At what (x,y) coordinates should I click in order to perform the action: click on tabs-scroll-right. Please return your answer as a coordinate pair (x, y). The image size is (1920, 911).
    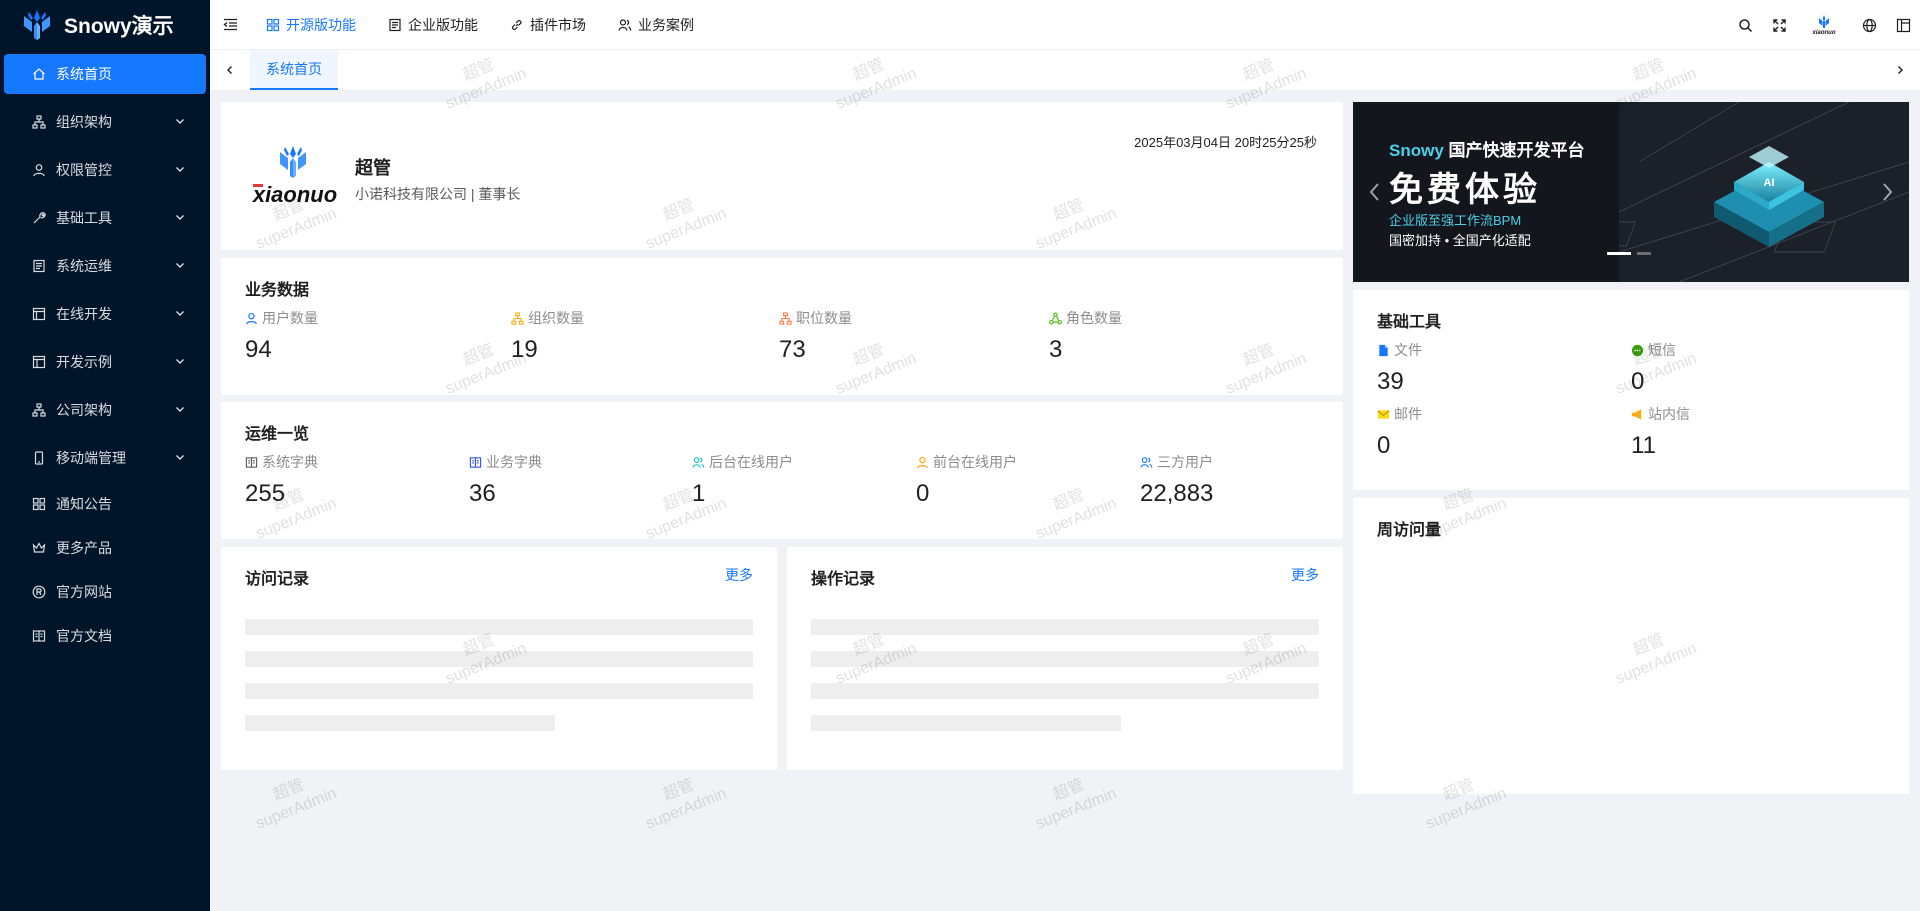
    Looking at the image, I should click on (1900, 70).